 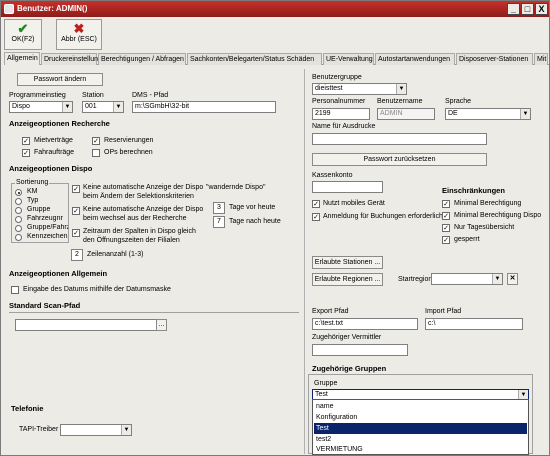 I want to click on sort-kennzeichen-radio, so click(x=18, y=237).